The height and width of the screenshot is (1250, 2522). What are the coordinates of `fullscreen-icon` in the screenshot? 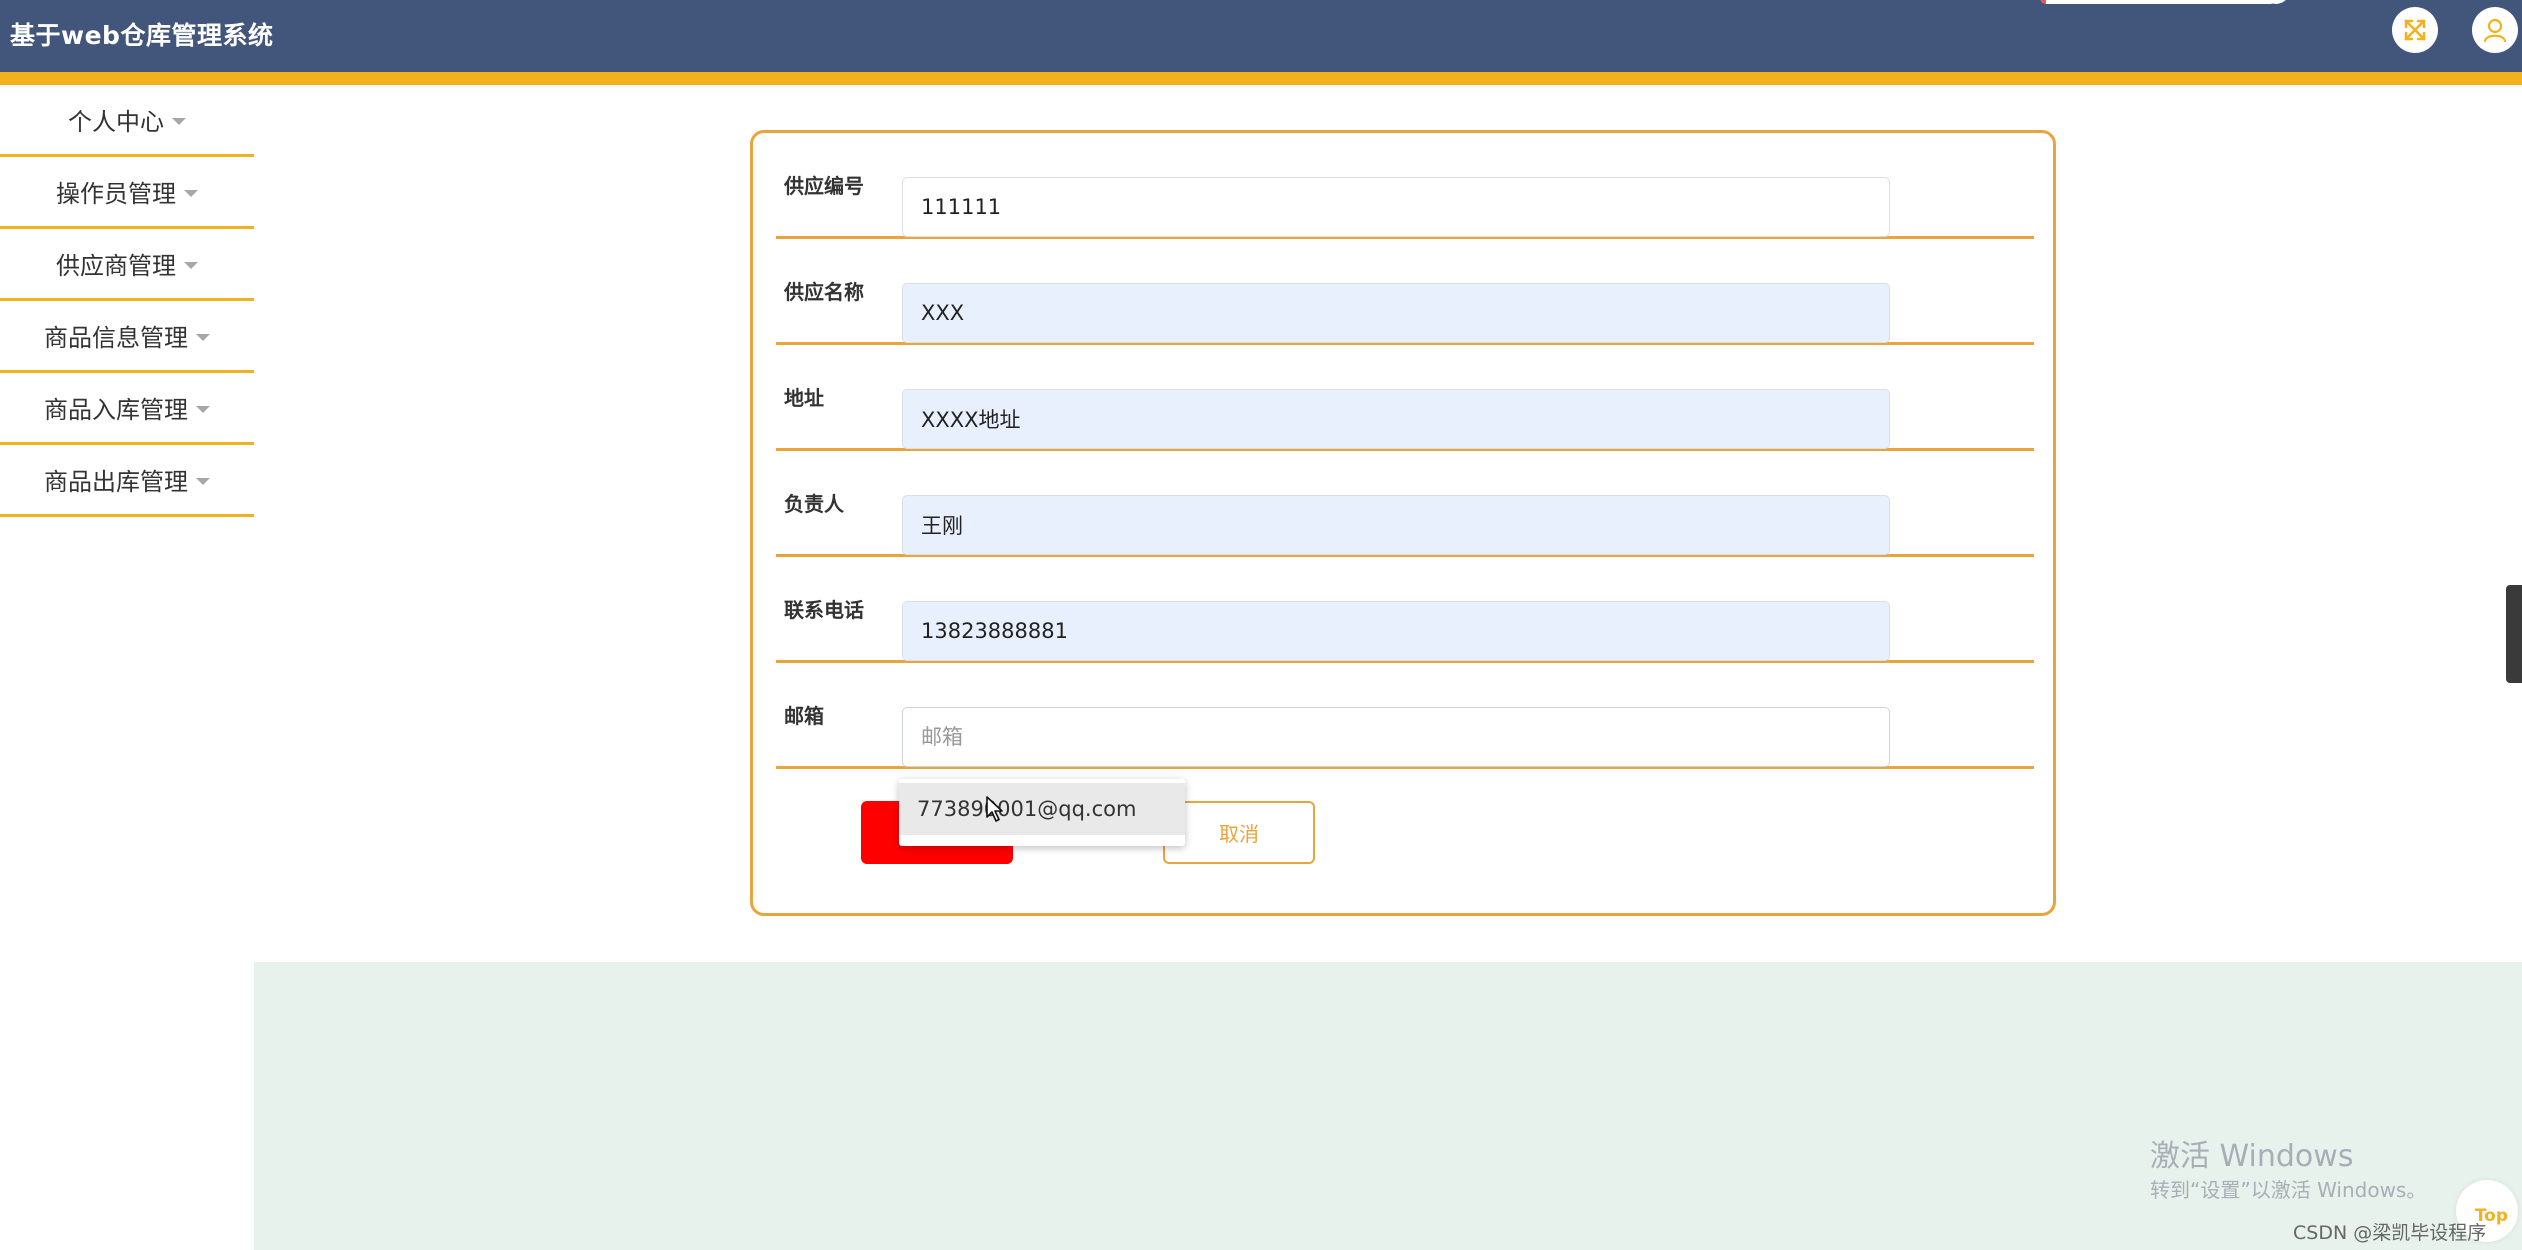 It's located at (2415, 30).